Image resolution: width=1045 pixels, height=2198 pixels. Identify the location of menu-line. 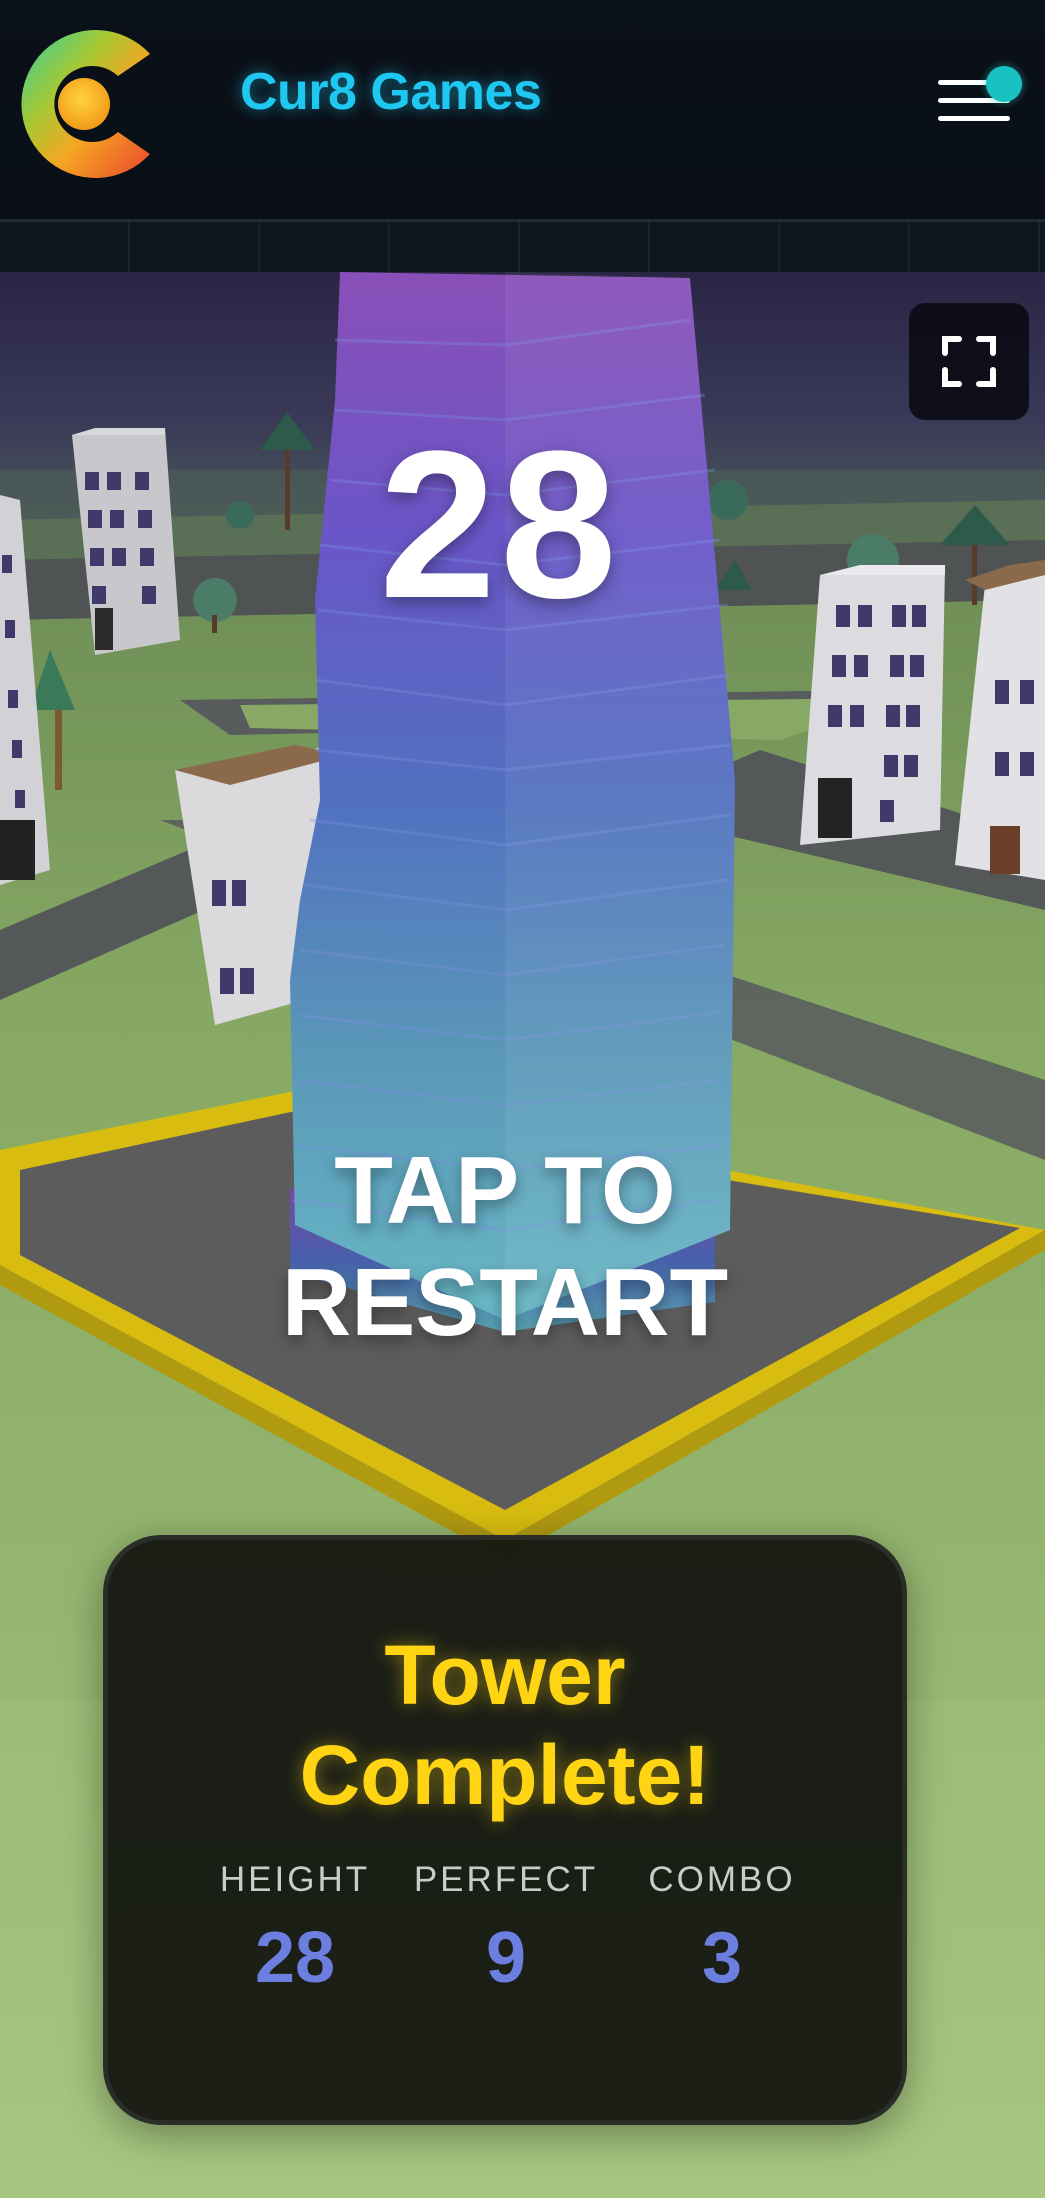
(974, 118).